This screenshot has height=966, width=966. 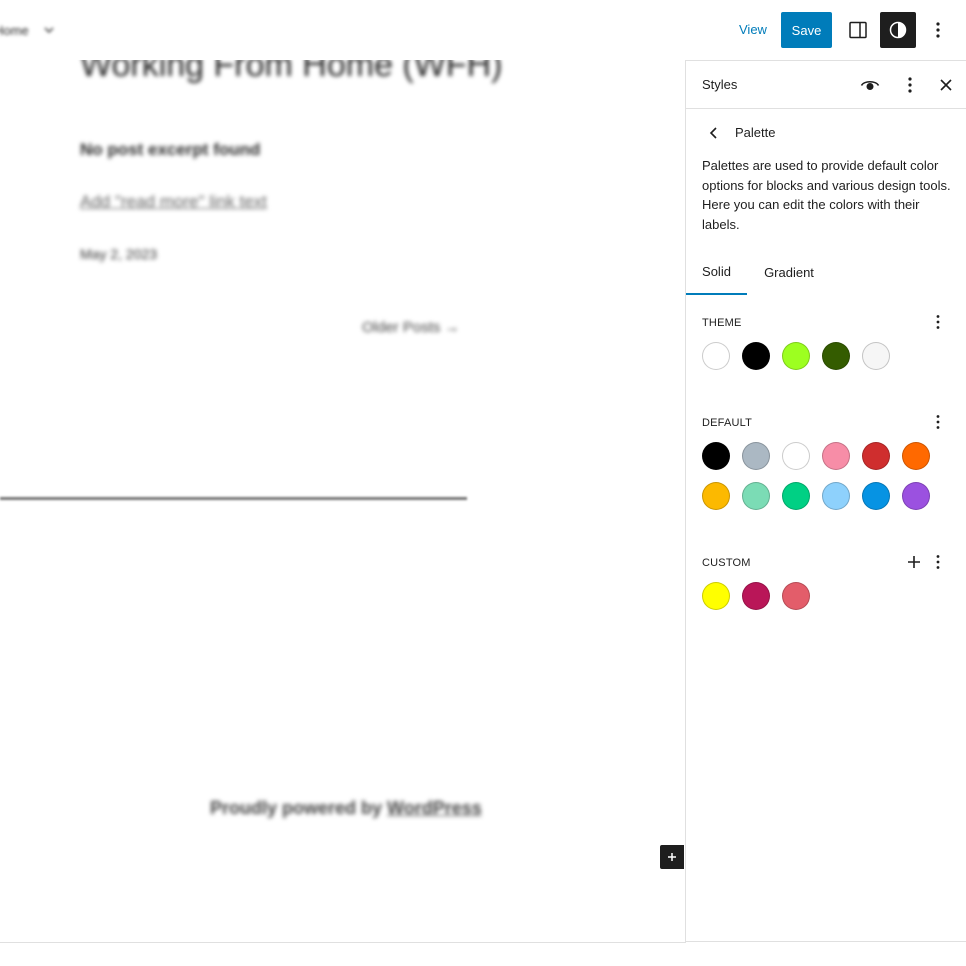 What do you see at coordinates (753, 29) in the screenshot?
I see `view-button: View` at bounding box center [753, 29].